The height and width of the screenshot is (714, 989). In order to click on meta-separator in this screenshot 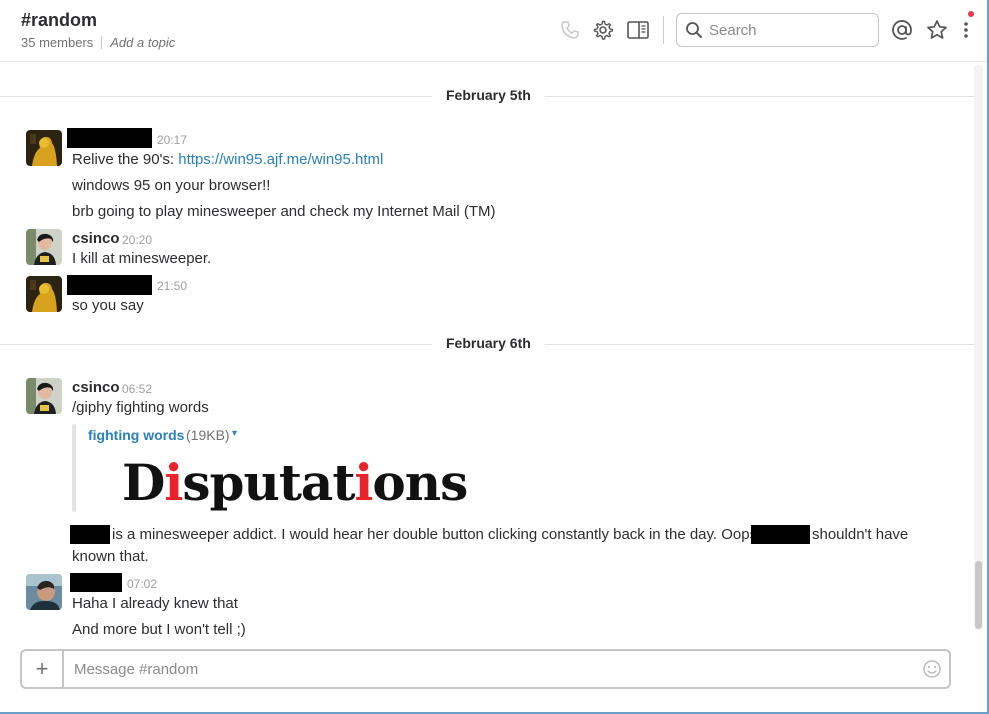, I will do `click(102, 42)`.